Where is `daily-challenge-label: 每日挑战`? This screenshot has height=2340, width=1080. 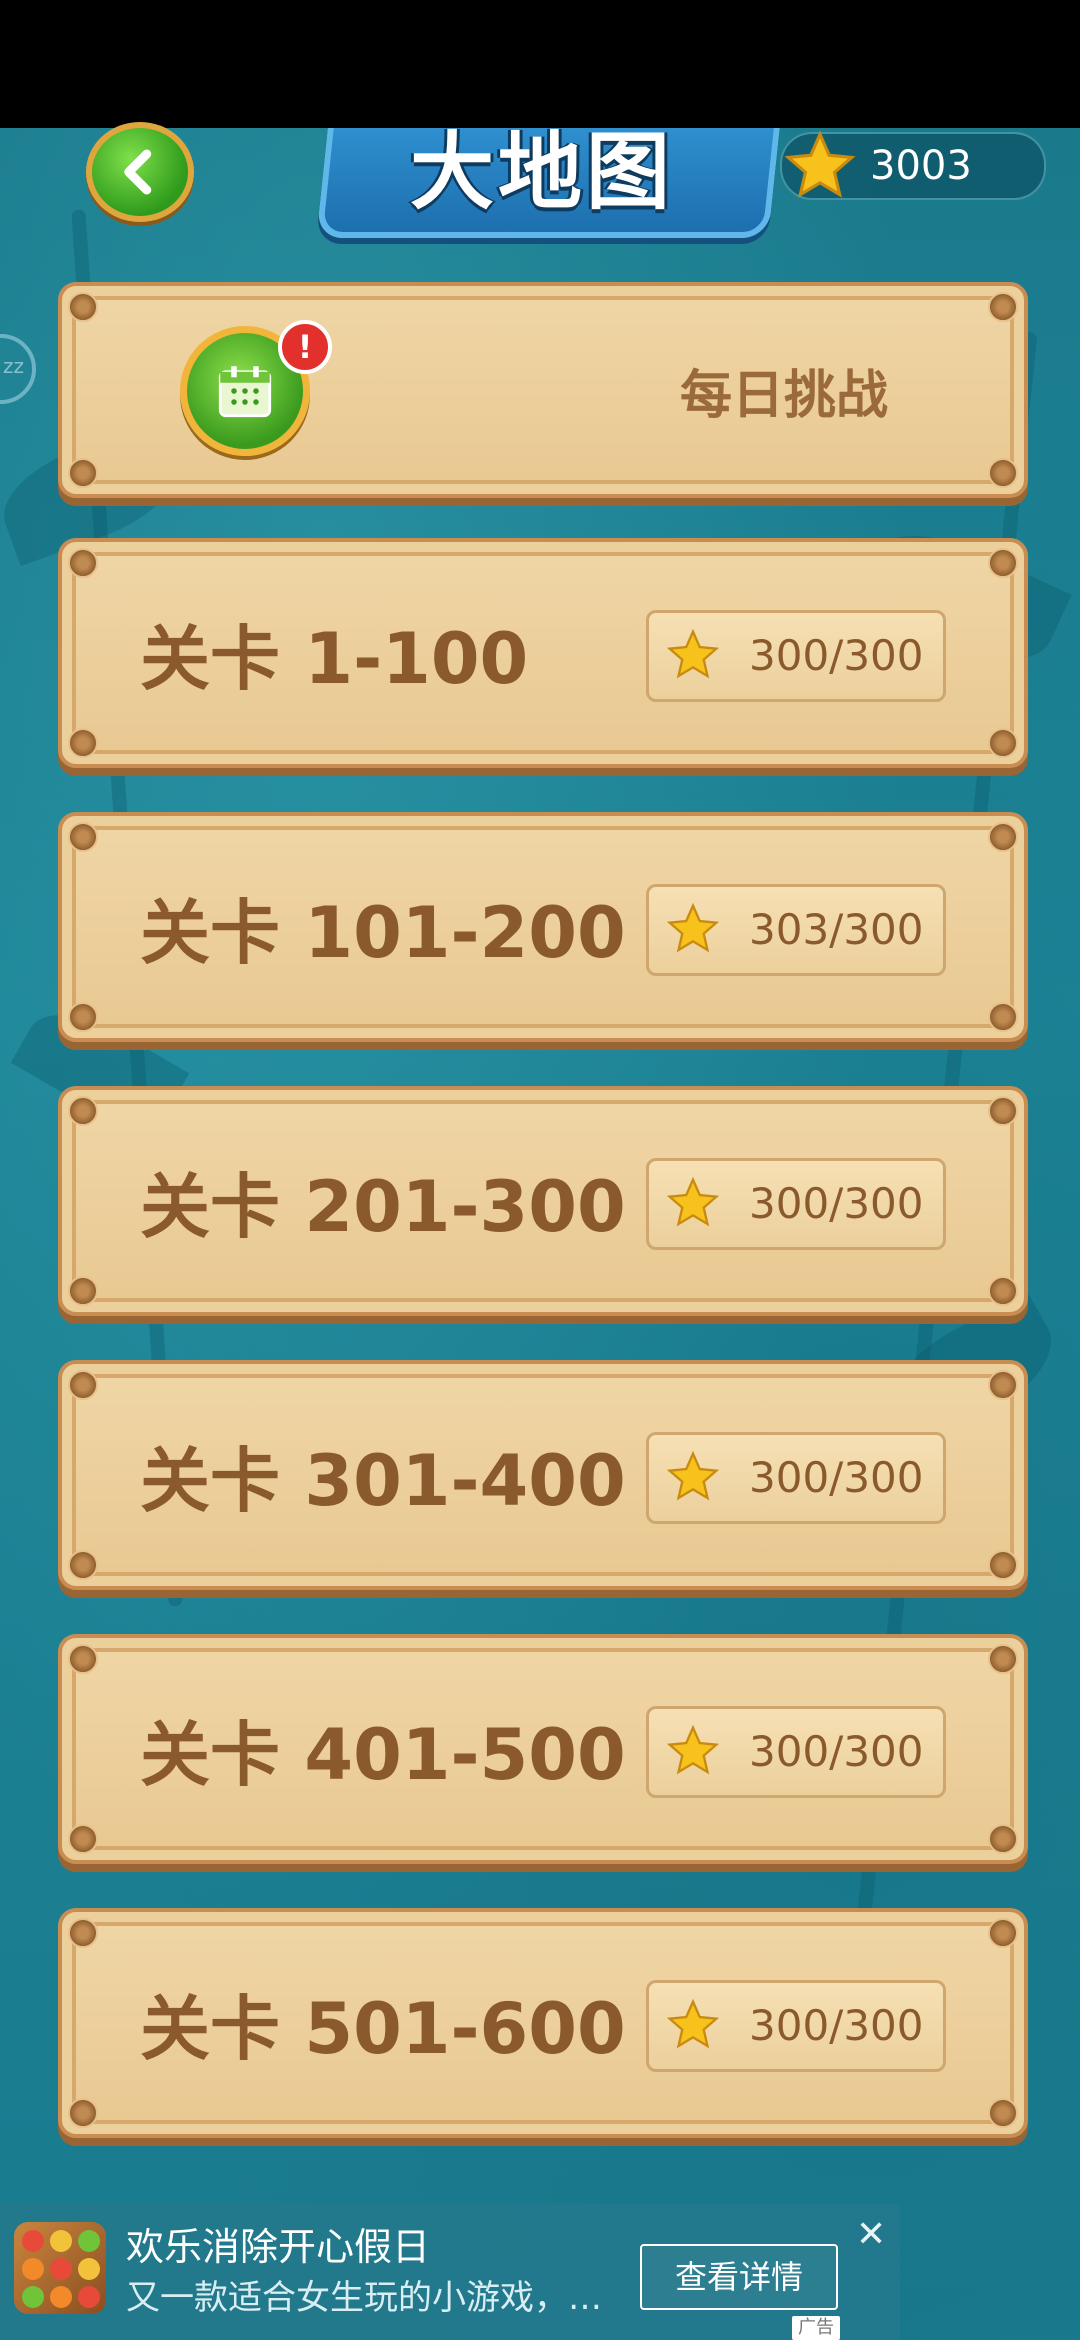 daily-challenge-label: 每日挑战 is located at coordinates (783, 395).